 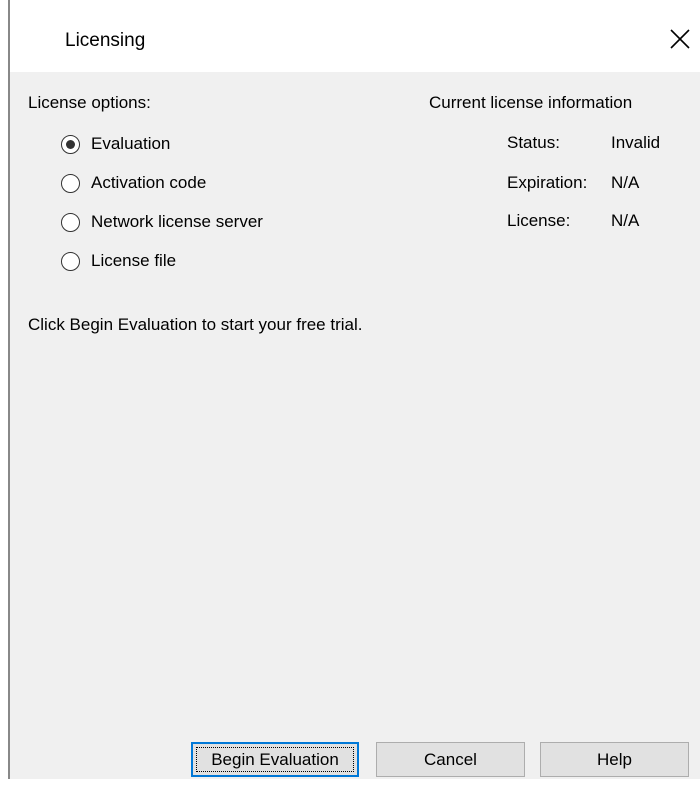 I want to click on close-button, so click(x=680, y=39).